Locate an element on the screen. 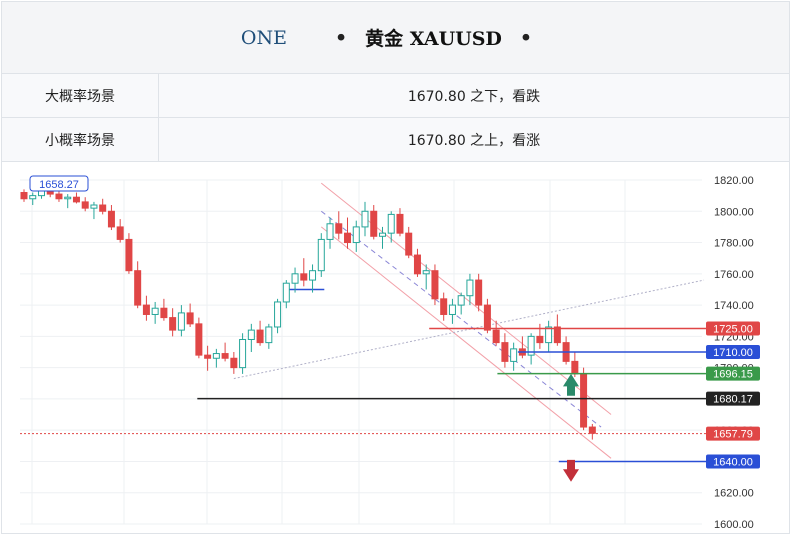 This screenshot has height=535, width=792. scenario-value: 1670.80 之上，看涨 is located at coordinates (474, 140).